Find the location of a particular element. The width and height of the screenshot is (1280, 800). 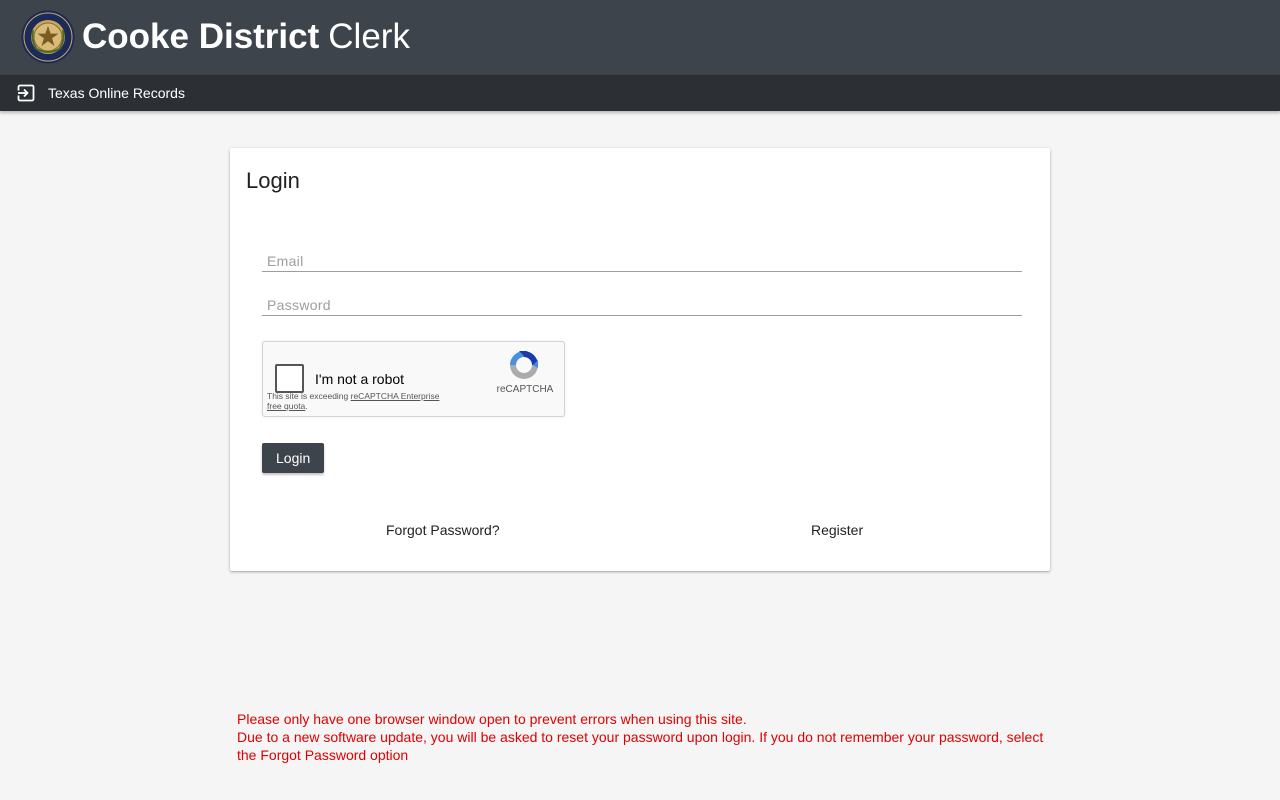

site-title: Cooke District Clerk is located at coordinates (246, 37).